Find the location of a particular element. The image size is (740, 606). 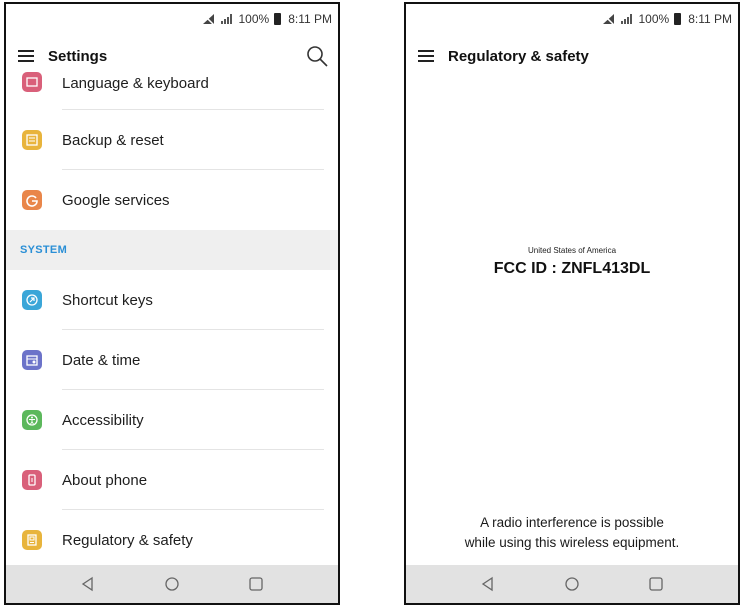

settings-item-about-phone: About phone is located at coordinates (172, 480).